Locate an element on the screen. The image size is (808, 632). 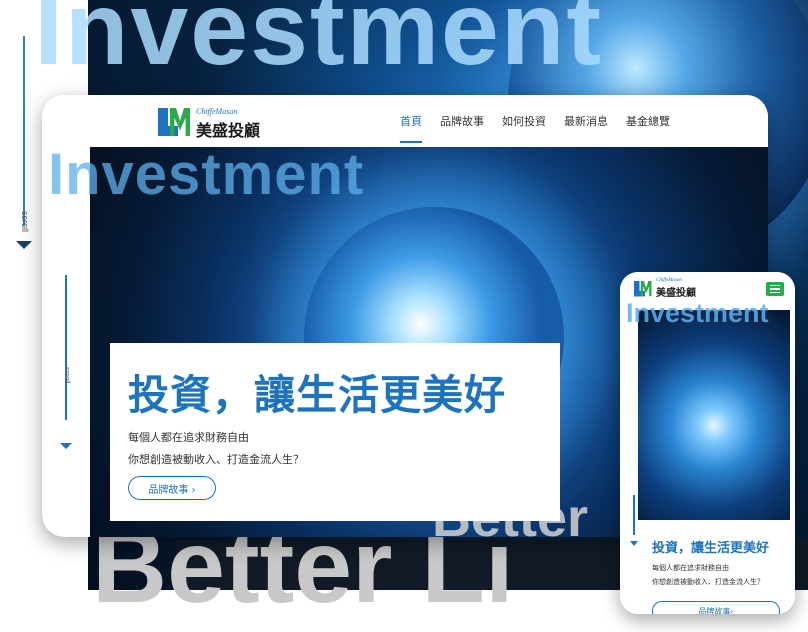
mobile-hero-line-1: 每個人都在追求財務自由 is located at coordinates (690, 568).